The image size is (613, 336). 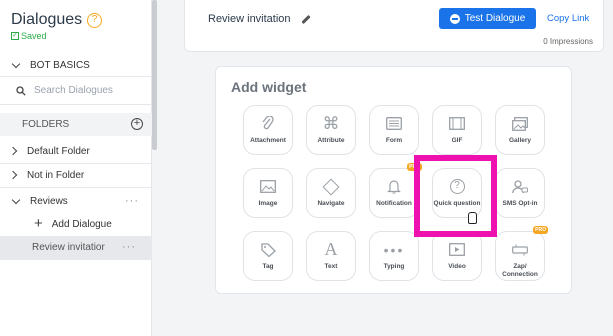 What do you see at coordinates (47, 19) in the screenshot?
I see `sidebar-title: Dialogues` at bounding box center [47, 19].